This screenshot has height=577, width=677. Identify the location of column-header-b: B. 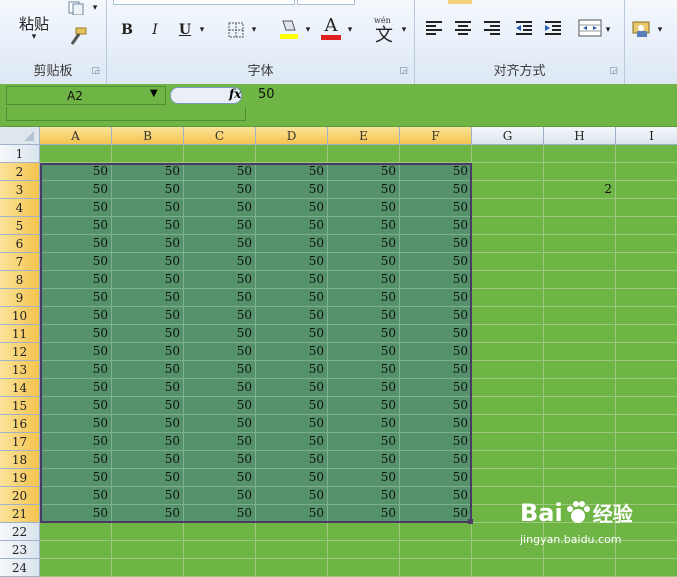
(148, 136).